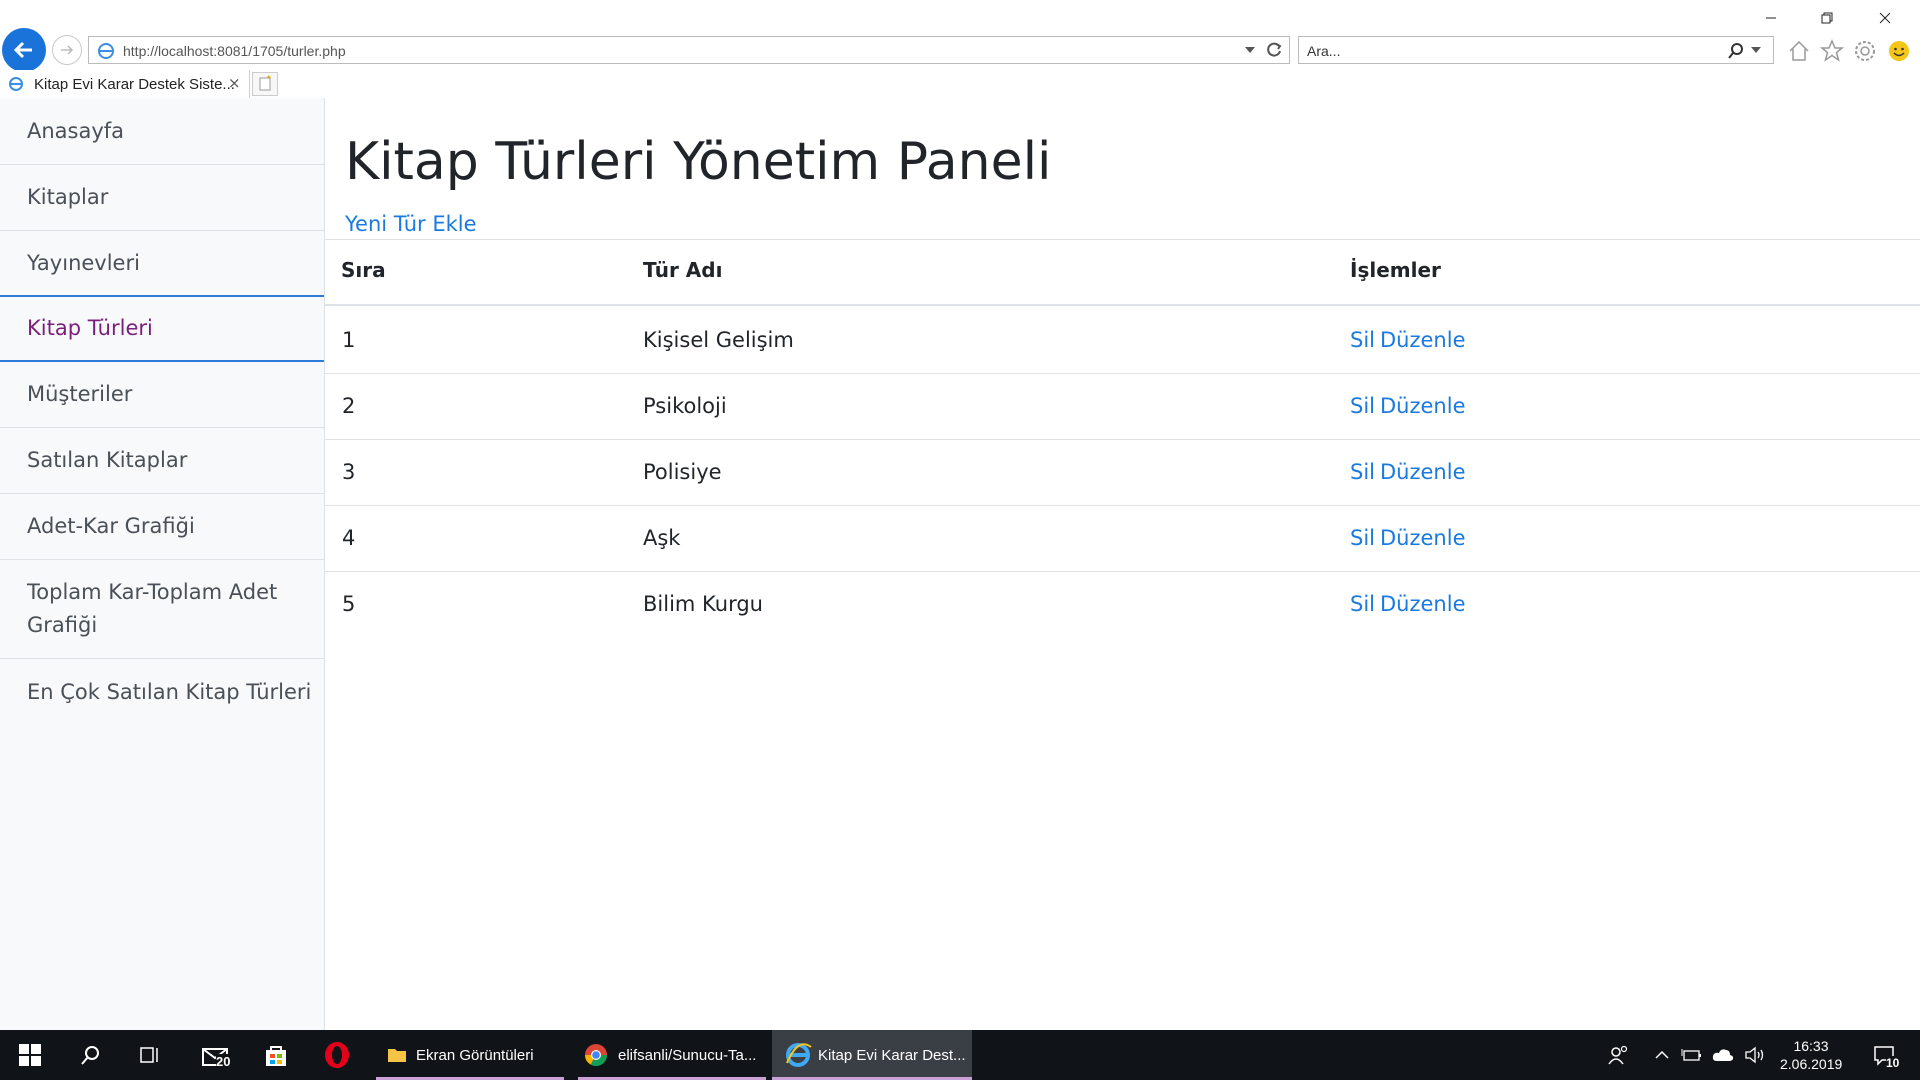 The image size is (1920, 1080). I want to click on onedrive-tray-icon, so click(1723, 1055).